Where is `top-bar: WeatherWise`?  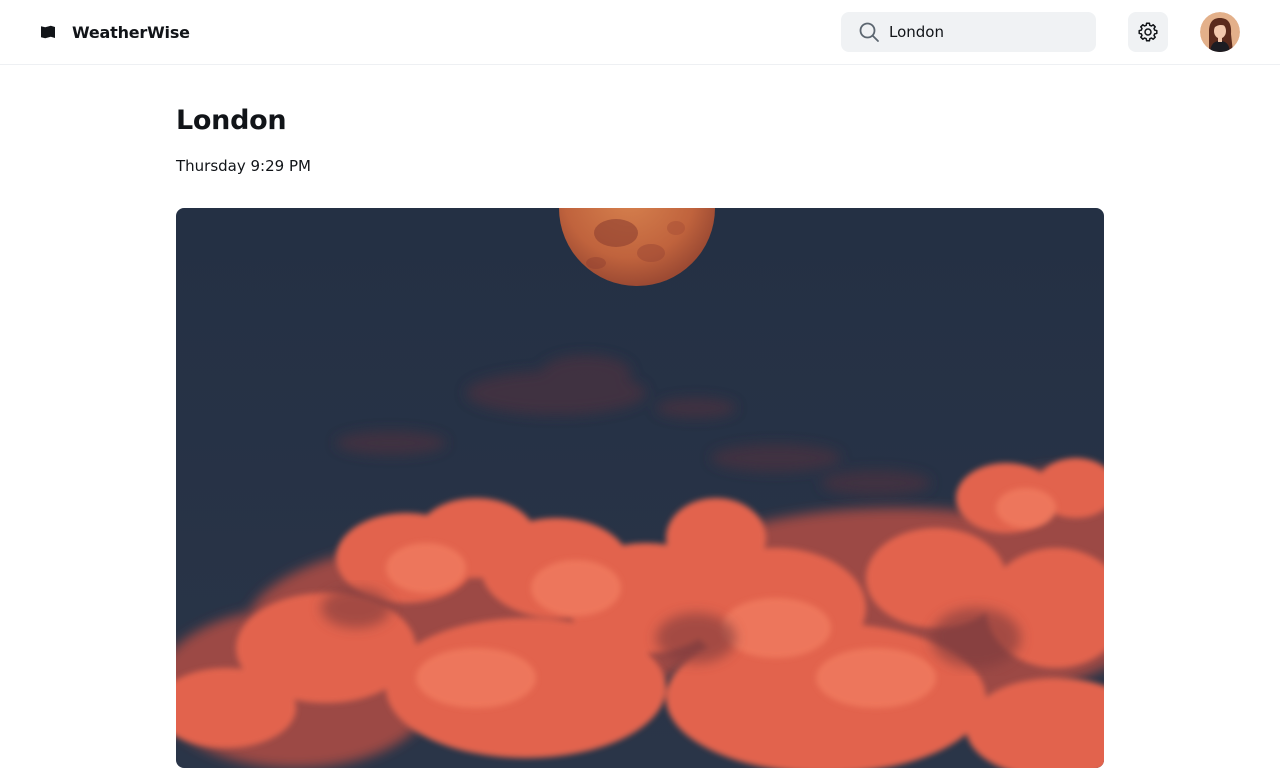
top-bar: WeatherWise is located at coordinates (640, 32).